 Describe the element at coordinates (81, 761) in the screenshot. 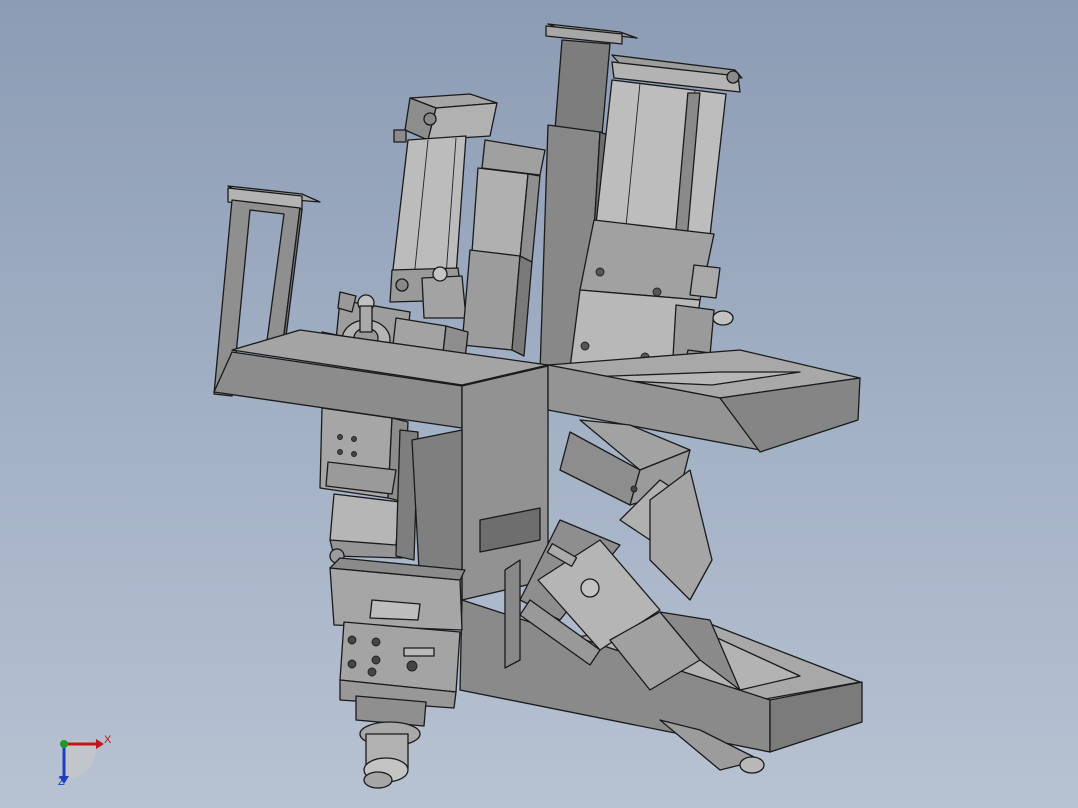

I see `coordinate-triad` at that location.